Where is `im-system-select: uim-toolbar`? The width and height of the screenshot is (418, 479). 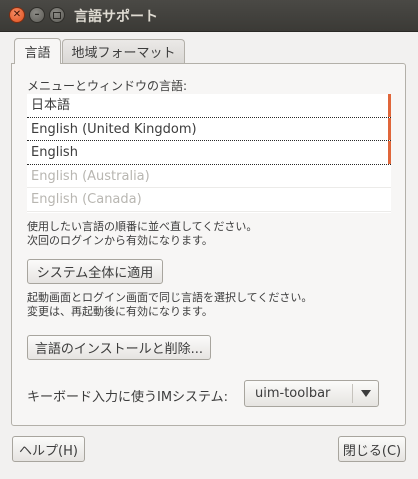 im-system-select: uim-toolbar is located at coordinates (311, 393).